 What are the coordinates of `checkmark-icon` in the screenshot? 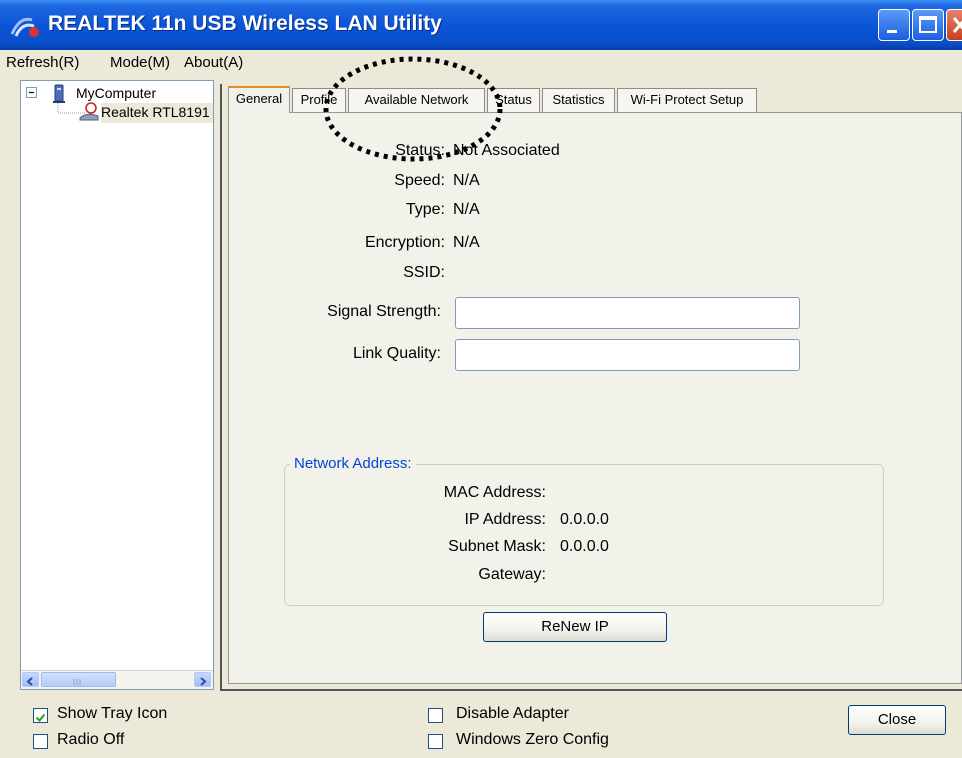 It's located at (40, 717).